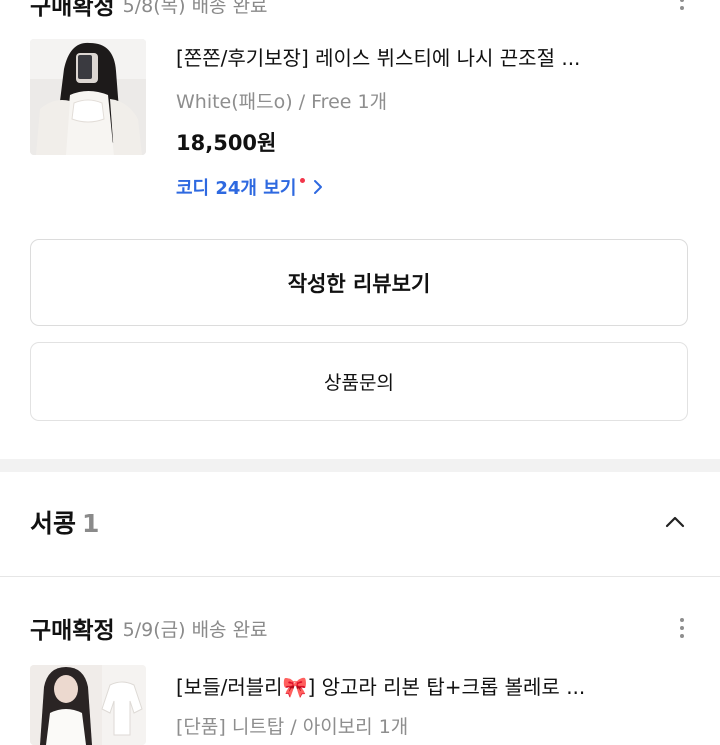 Image resolution: width=720 pixels, height=745 pixels. Describe the element at coordinates (53, 523) in the screenshot. I see `seller-name: 서콩` at that location.